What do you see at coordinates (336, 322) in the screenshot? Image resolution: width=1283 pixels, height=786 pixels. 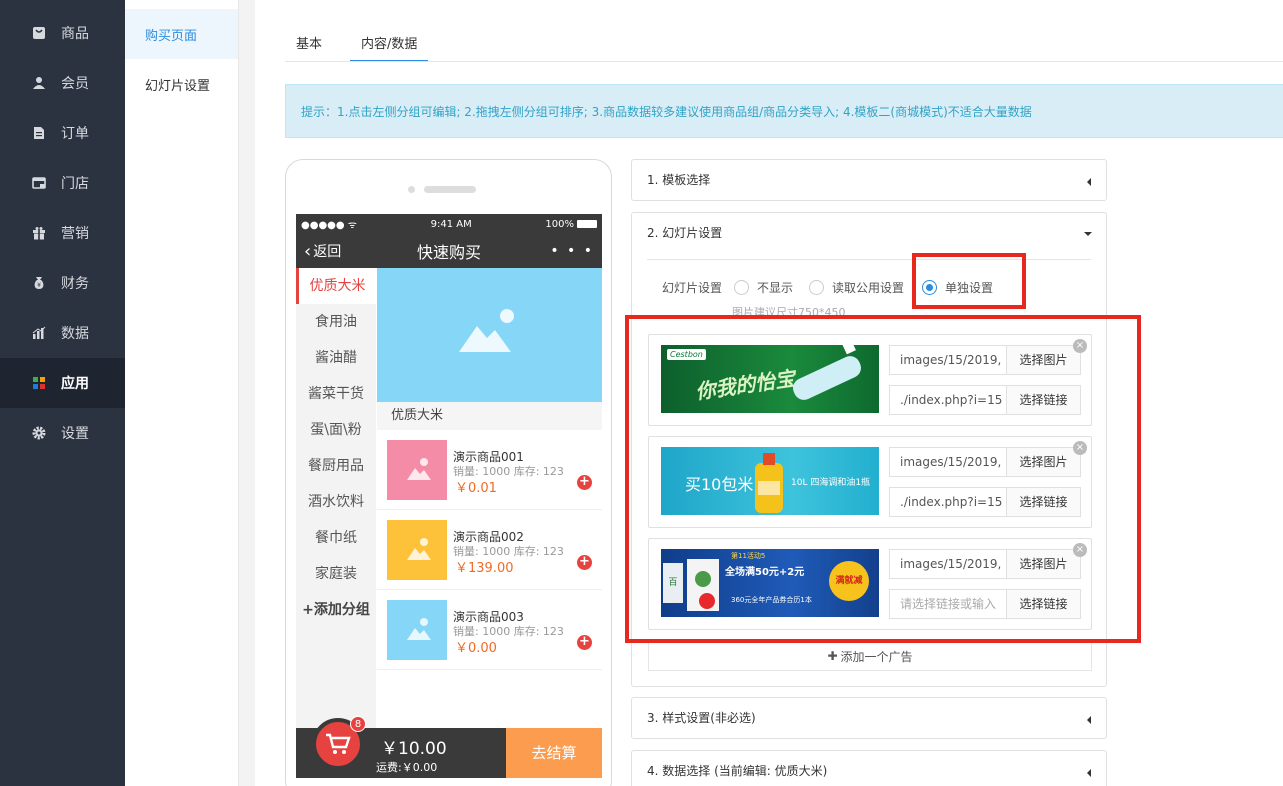 I see `category-item: 食用油` at bounding box center [336, 322].